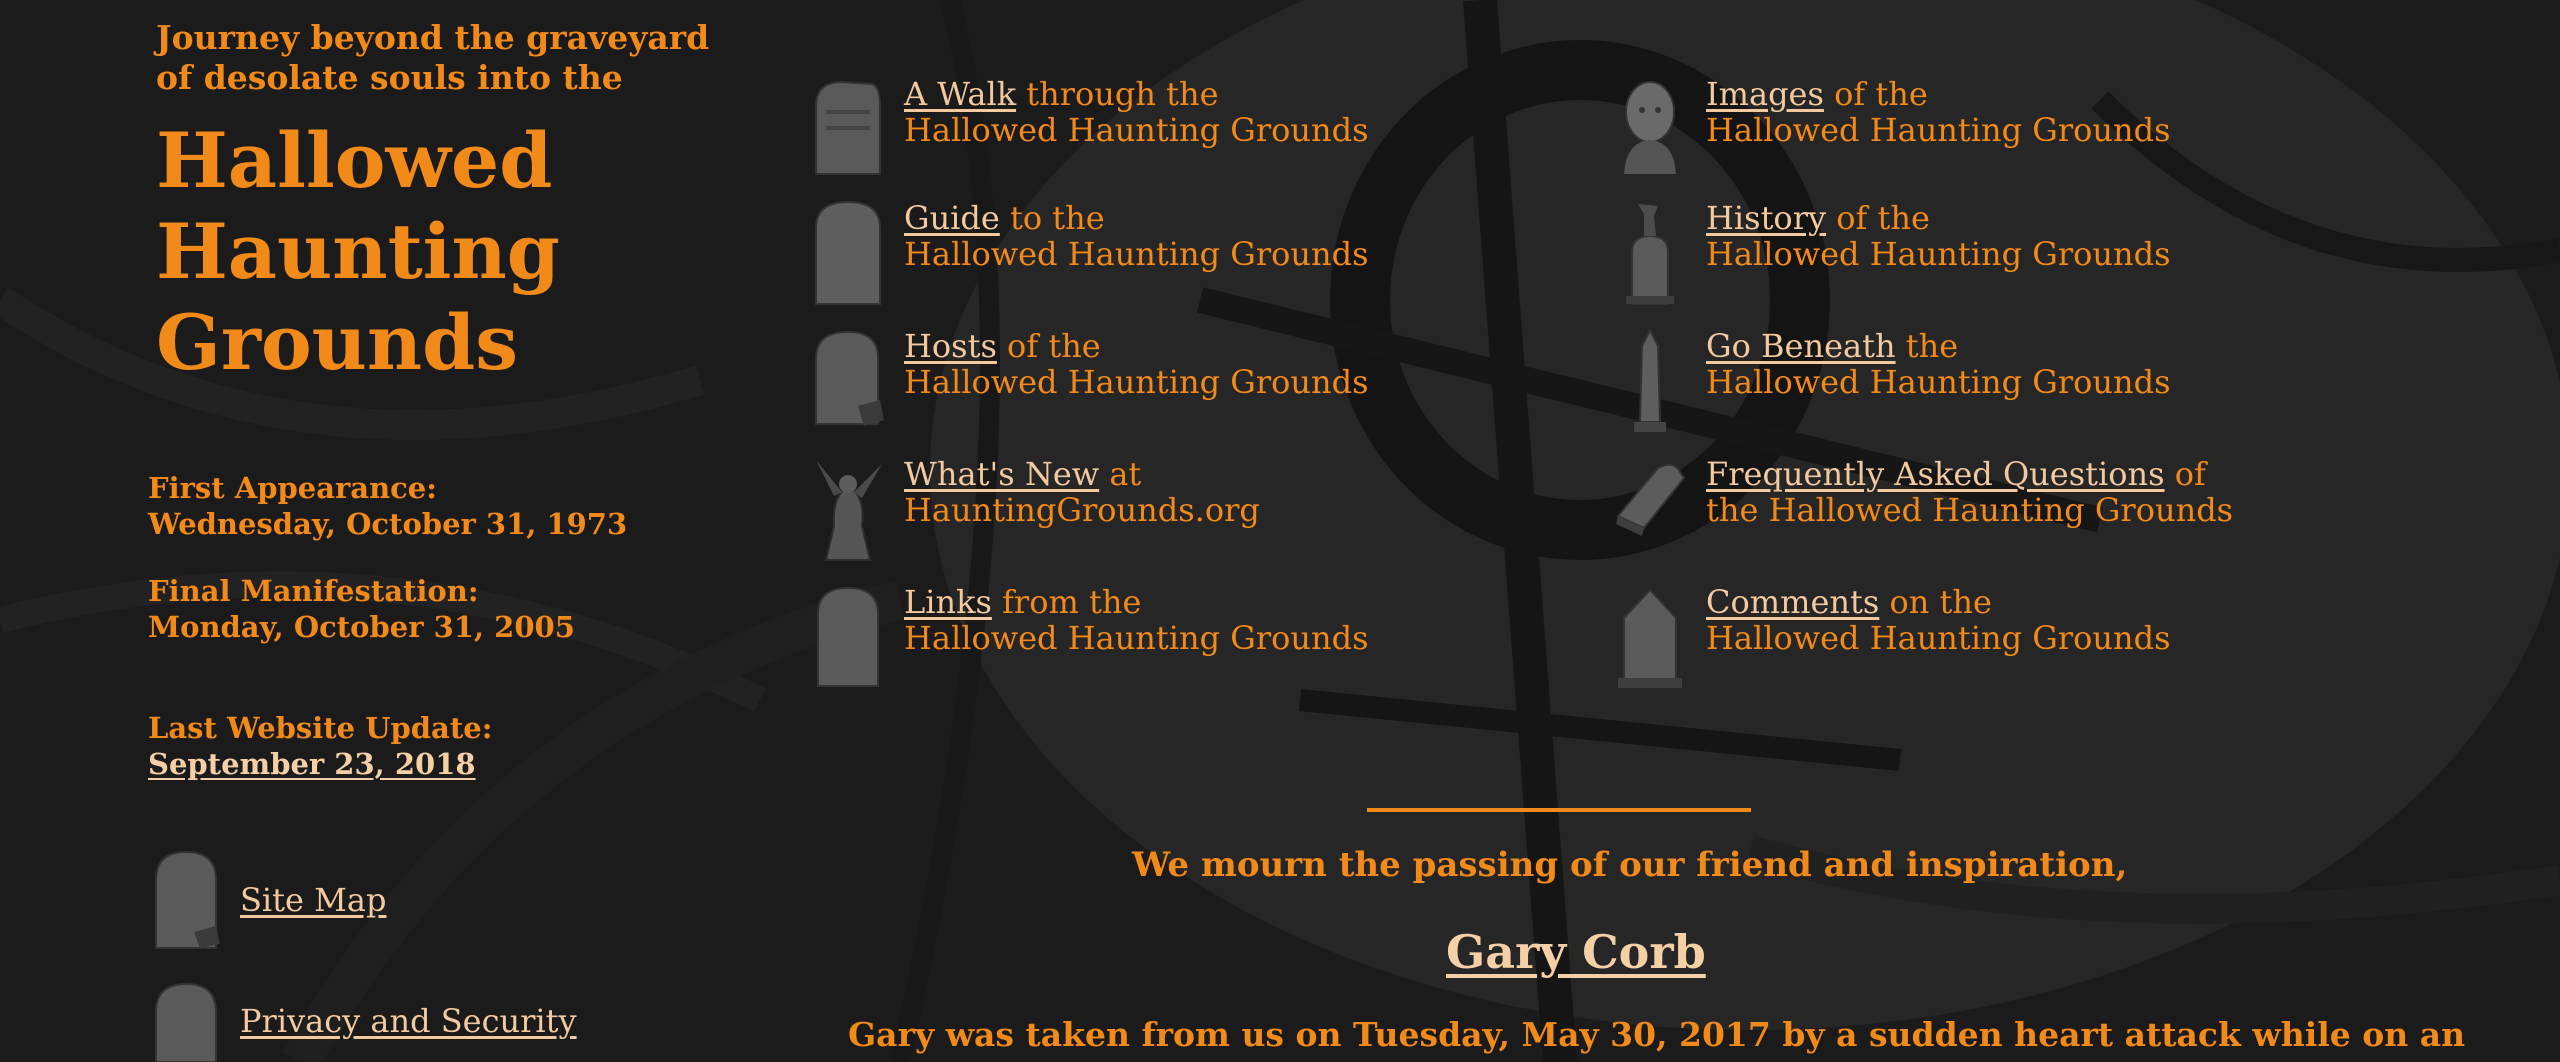  What do you see at coordinates (1878, 218) in the screenshot?
I see `history-rest: of the` at bounding box center [1878, 218].